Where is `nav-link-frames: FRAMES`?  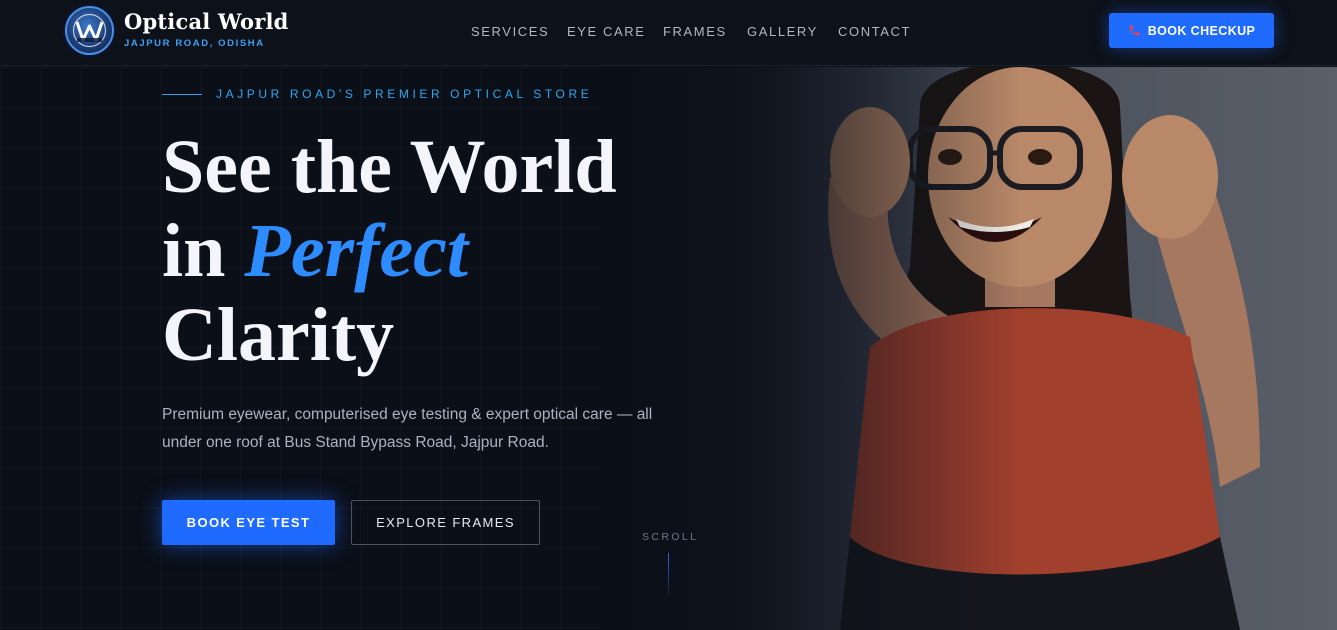 nav-link-frames: FRAMES is located at coordinates (695, 31).